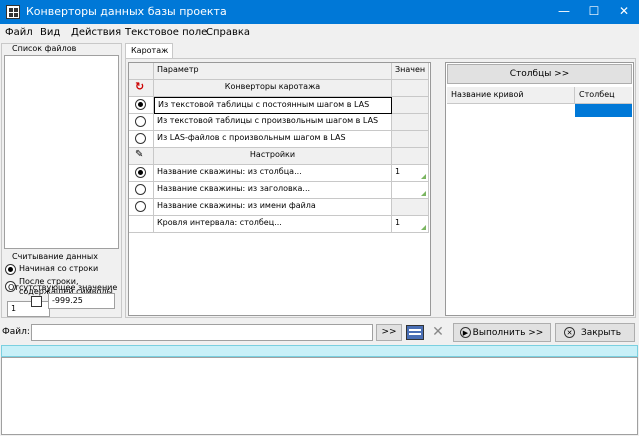 Image resolution: width=639 pixels, height=436 pixels. Describe the element at coordinates (569, 332) in the screenshot. I see `close-circle-icon: ✕` at that location.